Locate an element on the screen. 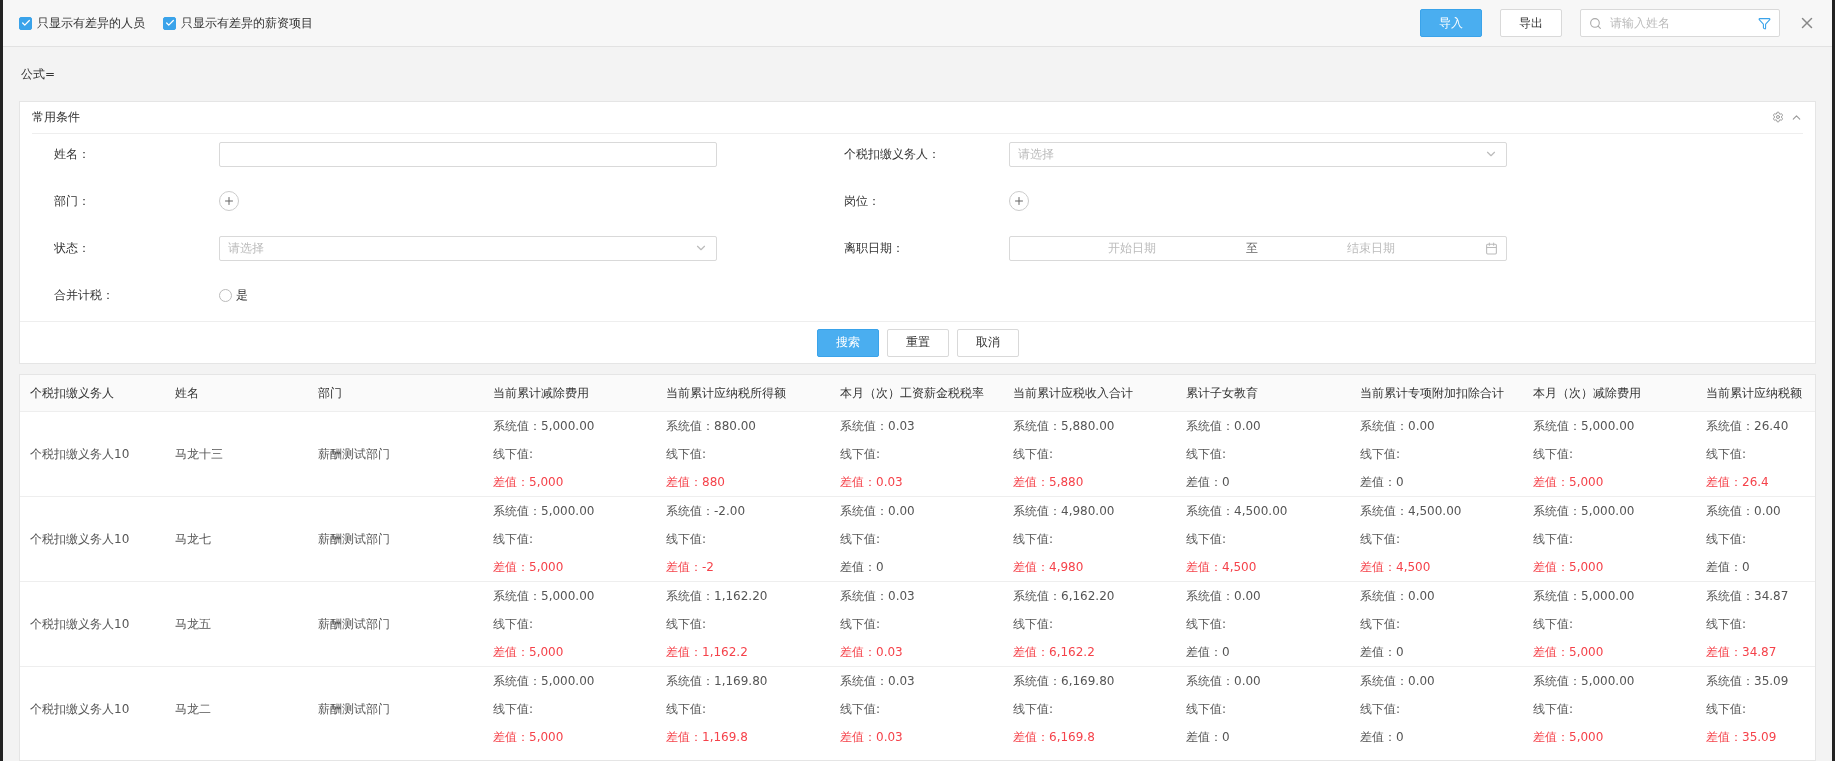  difference-value: 差值：4,500 is located at coordinates (1222, 567).